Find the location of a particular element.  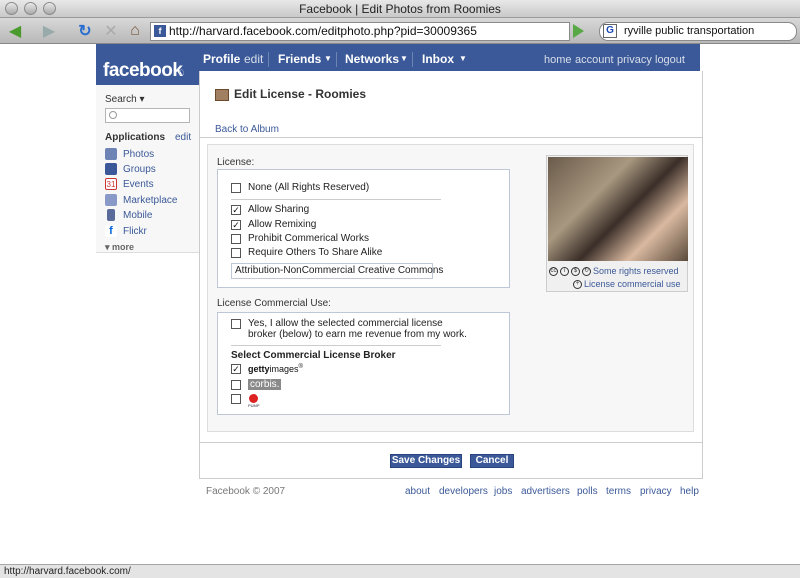

option-prohibit-commercial-label: Prohibit Commerical Works is located at coordinates (308, 238).